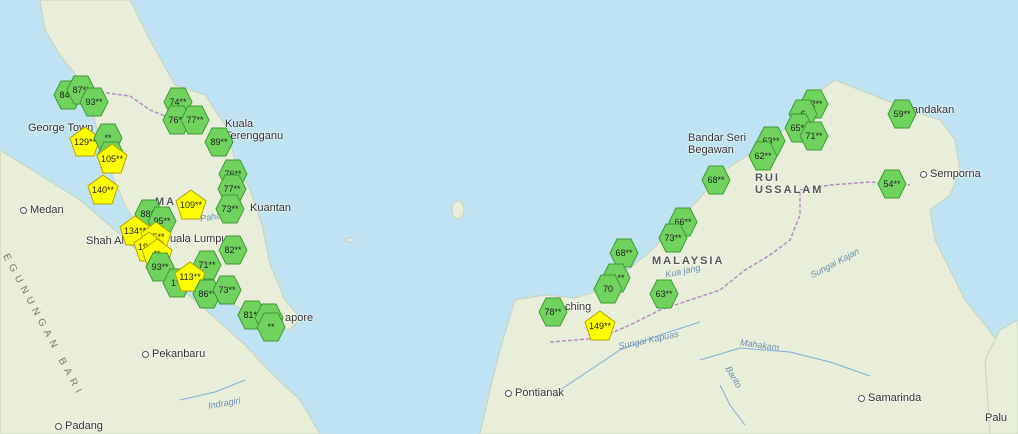  I want to click on aqi-marker-value: 149**, so click(600, 326).